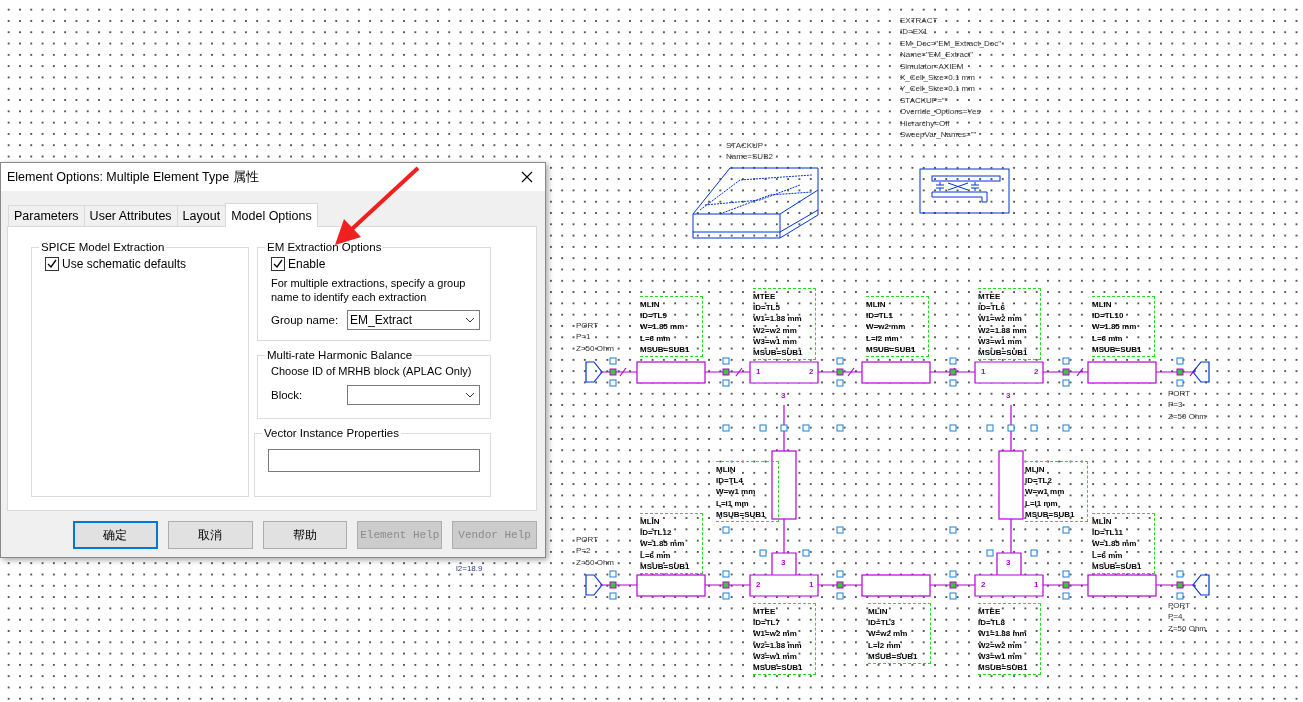 This screenshot has height=702, width=1303. I want to click on port-parameters: PORT P=1 Z=50 Ohm, so click(595, 337).